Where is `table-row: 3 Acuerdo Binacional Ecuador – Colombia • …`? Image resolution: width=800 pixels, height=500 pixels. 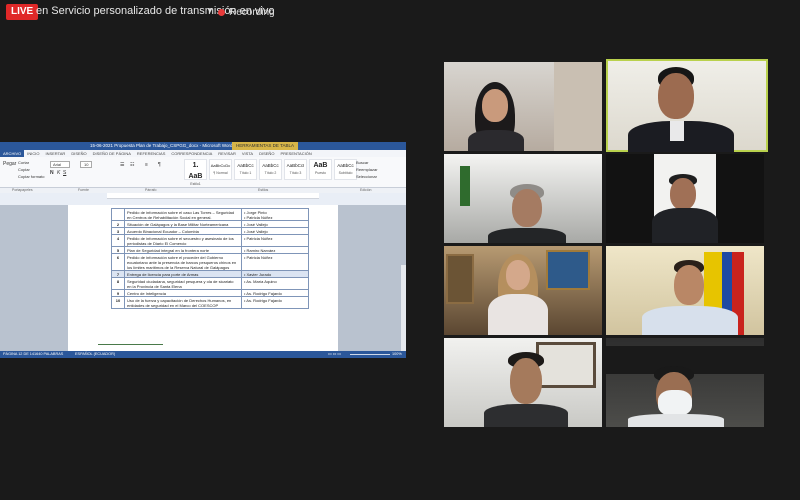
table-row: 3 Acuerdo Binacional Ecuador – Colombia • … is located at coordinates (210, 231).